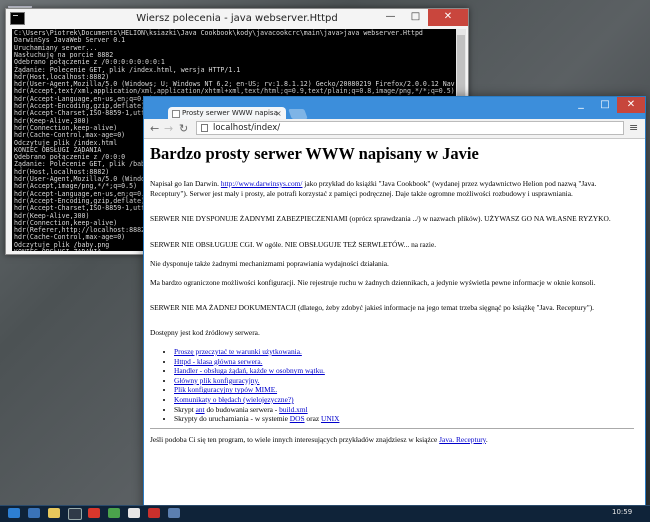 The image size is (650, 522). What do you see at coordinates (176, 114) in the screenshot?
I see `page-favicon-icon` at bounding box center [176, 114].